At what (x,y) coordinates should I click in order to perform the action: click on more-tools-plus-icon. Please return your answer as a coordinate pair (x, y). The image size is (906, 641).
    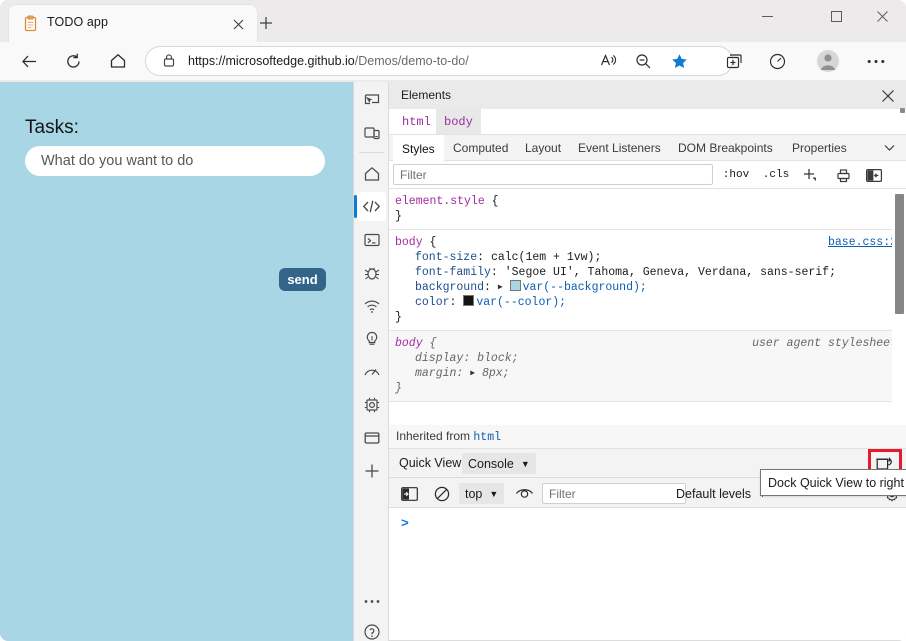
    Looking at the image, I should click on (371, 470).